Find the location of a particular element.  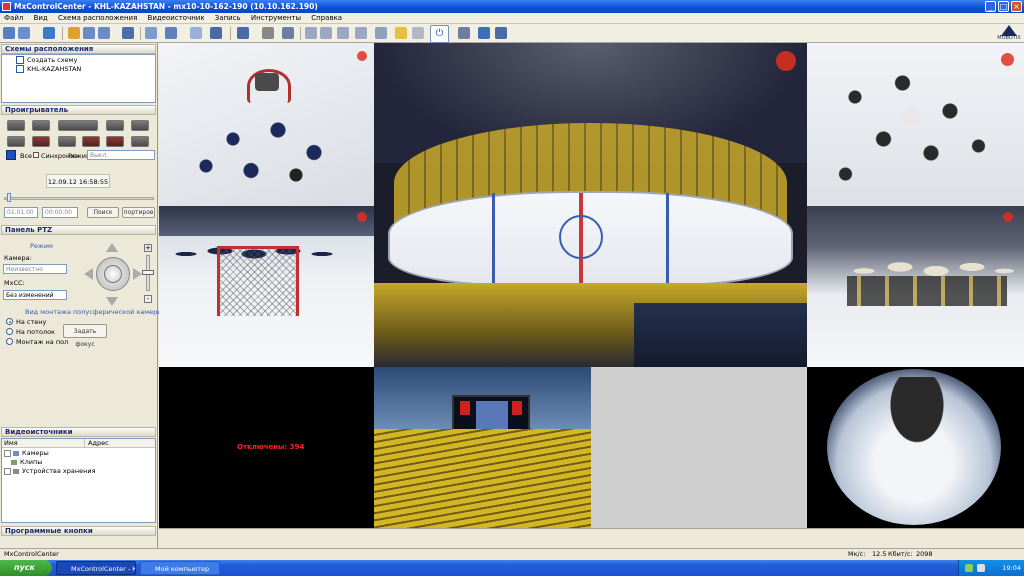

power-icon: ⏻ is located at coordinates (439, 34).